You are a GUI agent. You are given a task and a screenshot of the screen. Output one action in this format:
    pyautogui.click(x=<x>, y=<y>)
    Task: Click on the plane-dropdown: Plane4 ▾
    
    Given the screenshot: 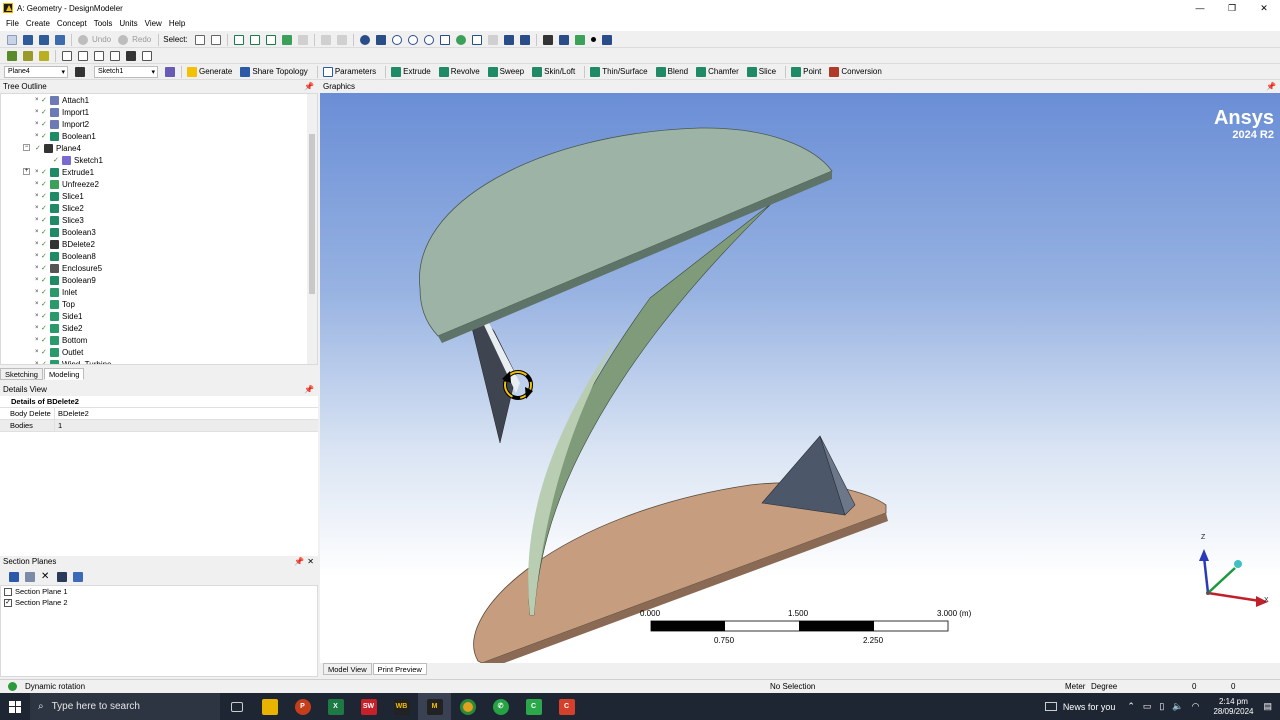 What is the action you would take?
    pyautogui.click(x=36, y=71)
    